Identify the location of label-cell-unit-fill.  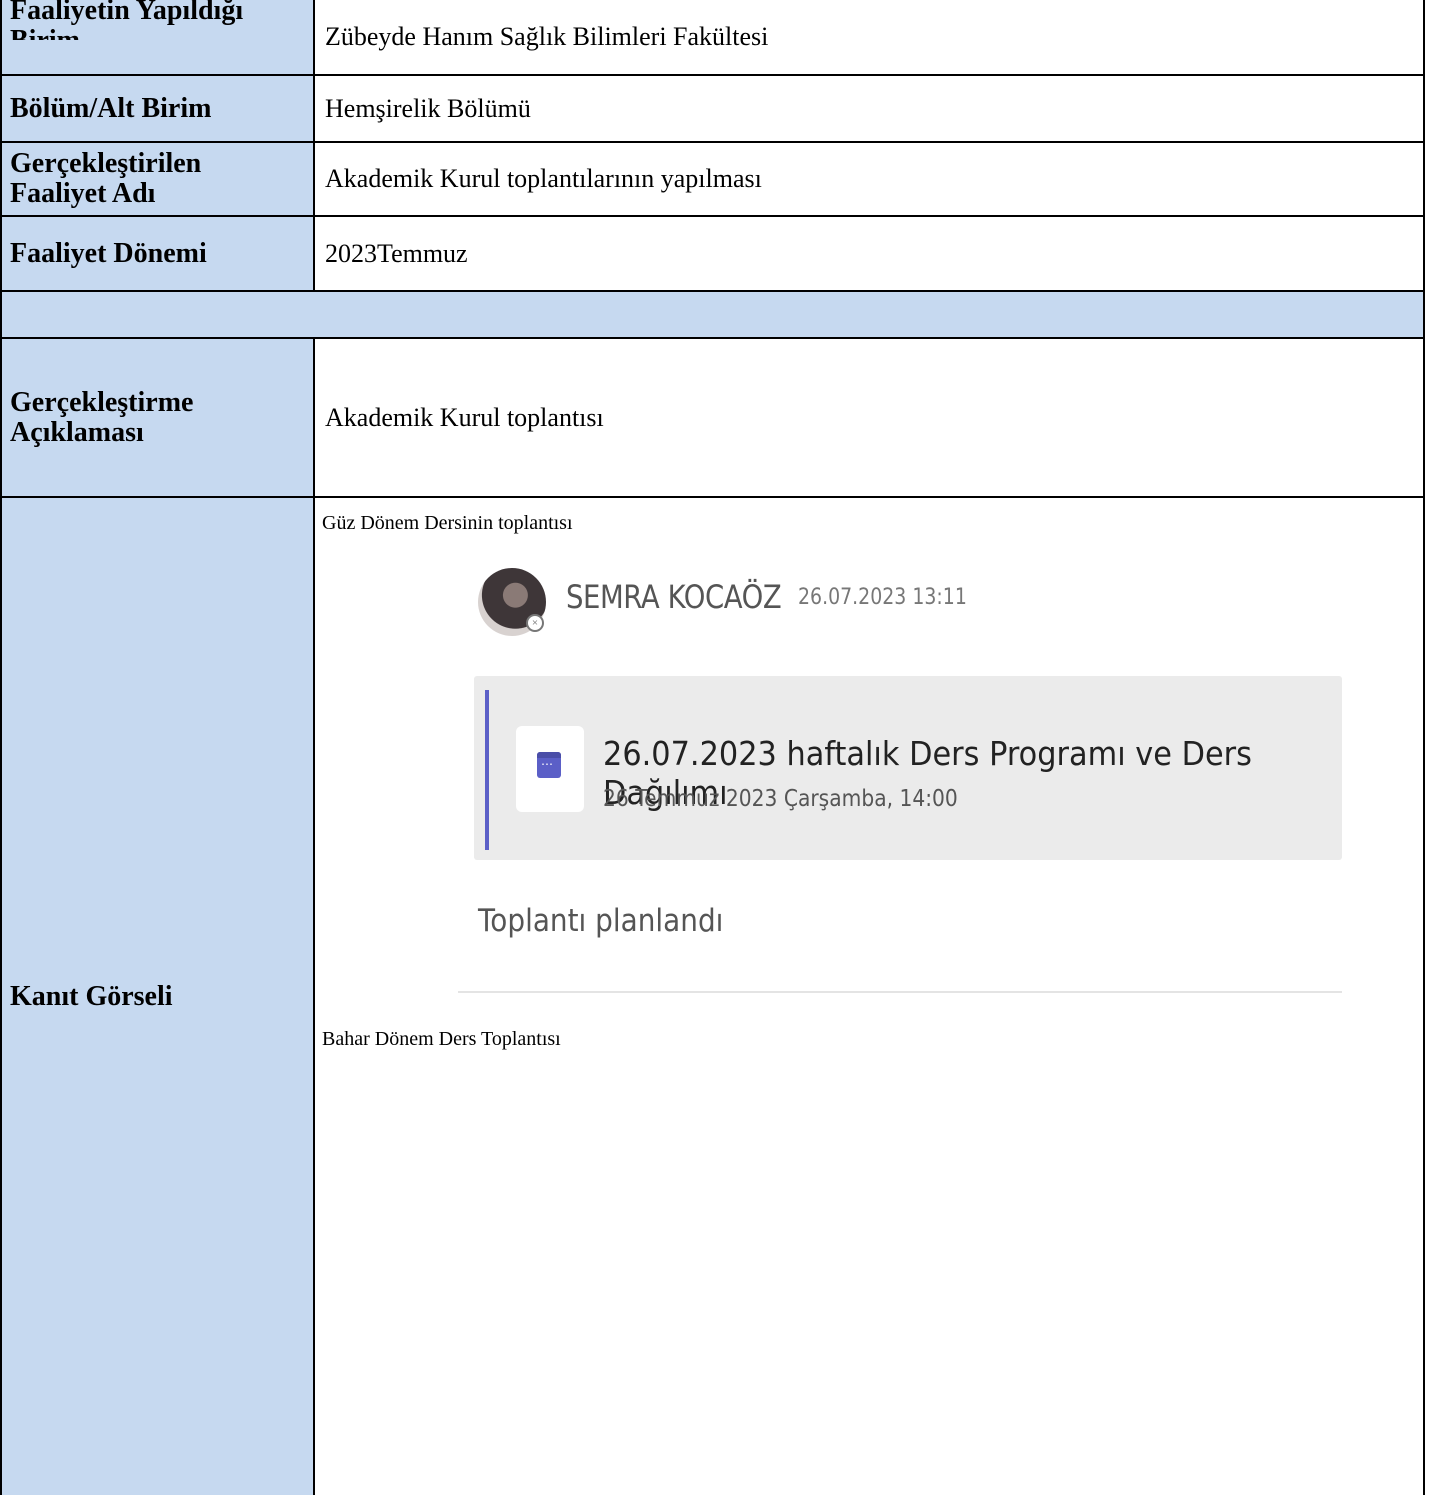
(157, 57).